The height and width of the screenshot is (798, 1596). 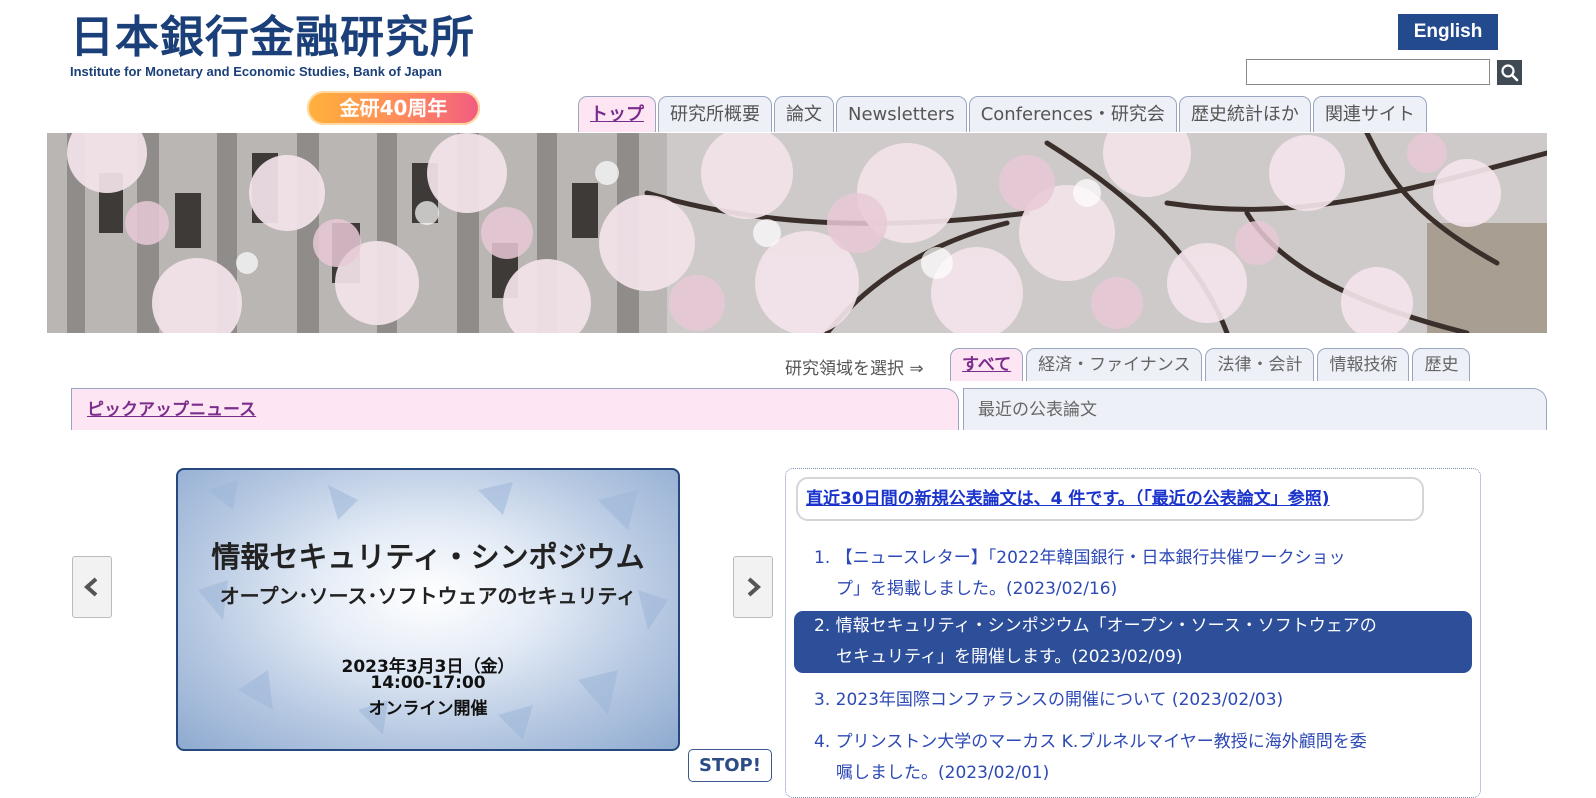 I want to click on news-item-line: セキュリティ」を開催します。(2023/02/09), so click(x=1009, y=657).